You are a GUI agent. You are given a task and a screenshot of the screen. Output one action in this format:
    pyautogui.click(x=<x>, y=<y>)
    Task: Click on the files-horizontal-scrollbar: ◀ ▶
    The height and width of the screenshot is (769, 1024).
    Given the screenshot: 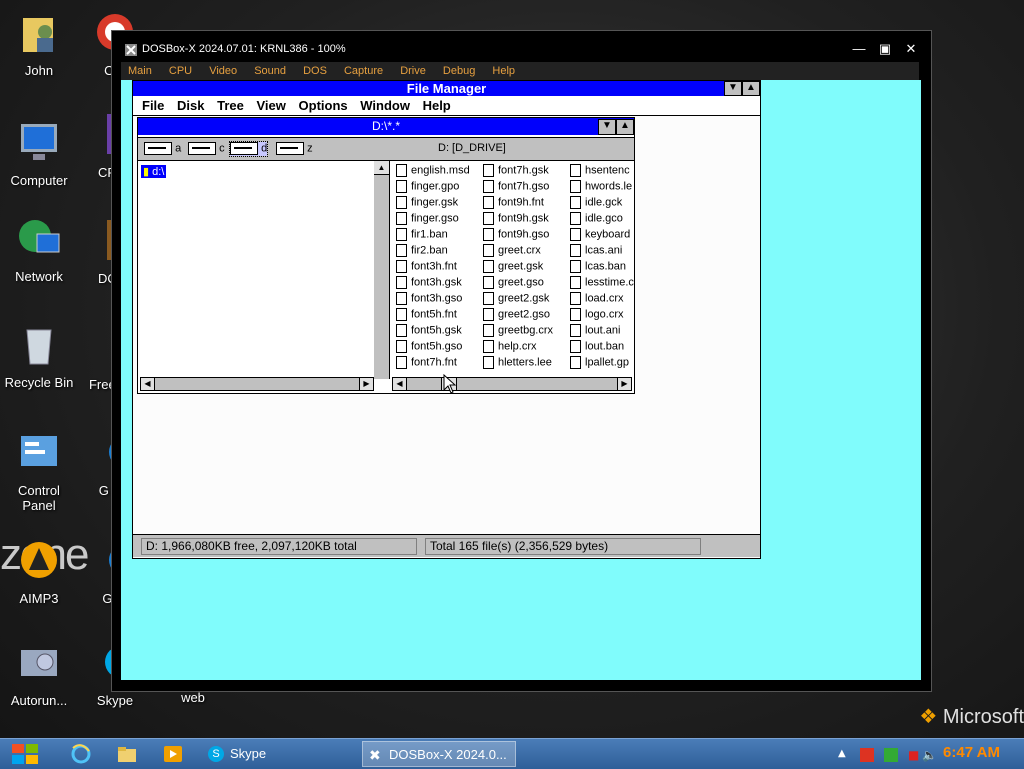 What is the action you would take?
    pyautogui.click(x=512, y=384)
    